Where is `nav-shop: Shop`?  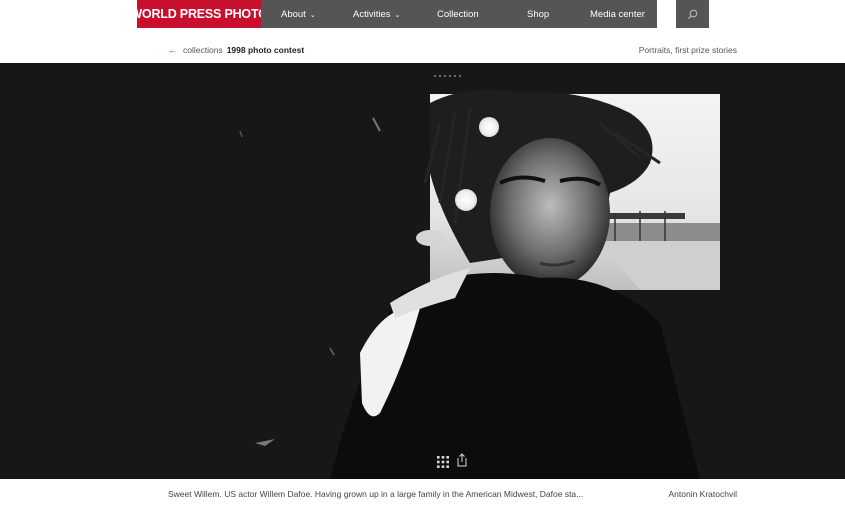 nav-shop: Shop is located at coordinates (538, 14).